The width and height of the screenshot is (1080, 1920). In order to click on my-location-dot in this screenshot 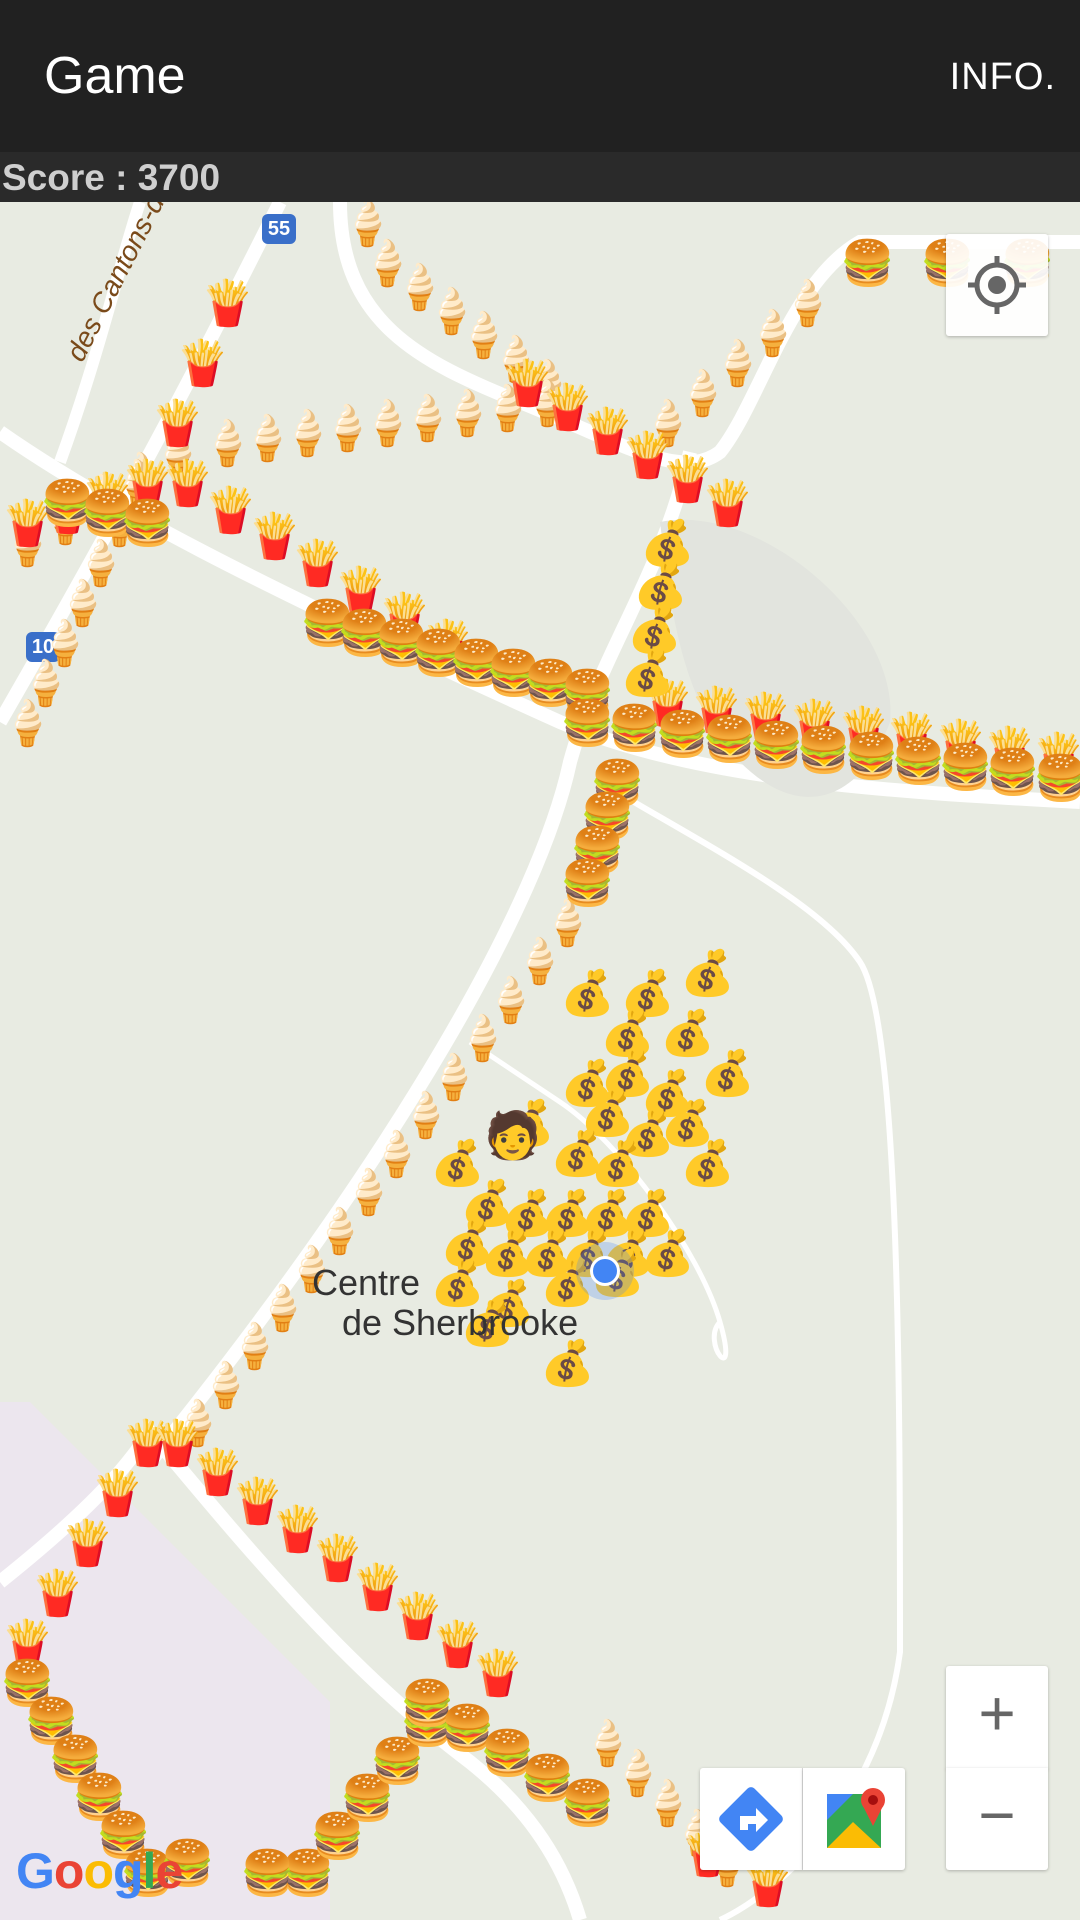, I will do `click(605, 1271)`.